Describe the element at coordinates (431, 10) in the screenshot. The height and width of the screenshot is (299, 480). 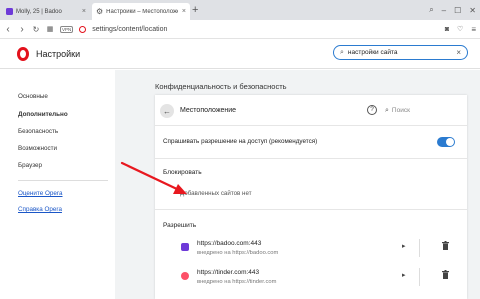
I see `tab-search-icon: ⌕` at that location.